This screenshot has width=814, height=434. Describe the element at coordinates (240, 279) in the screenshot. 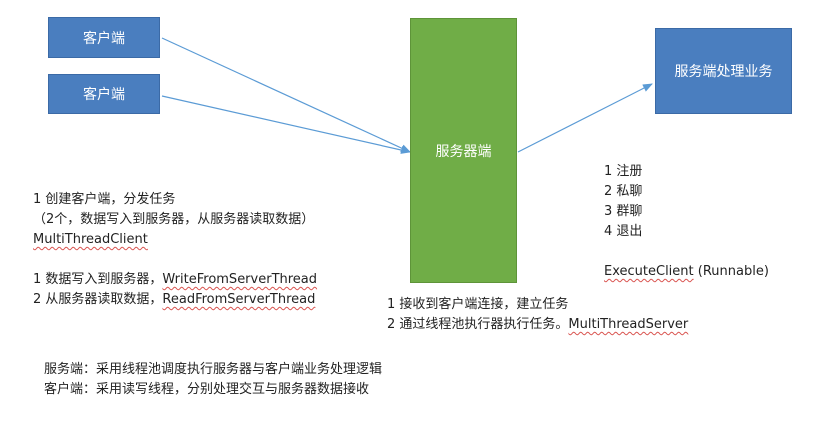

I see `write-thread-class: WriteFromServerThread` at that location.